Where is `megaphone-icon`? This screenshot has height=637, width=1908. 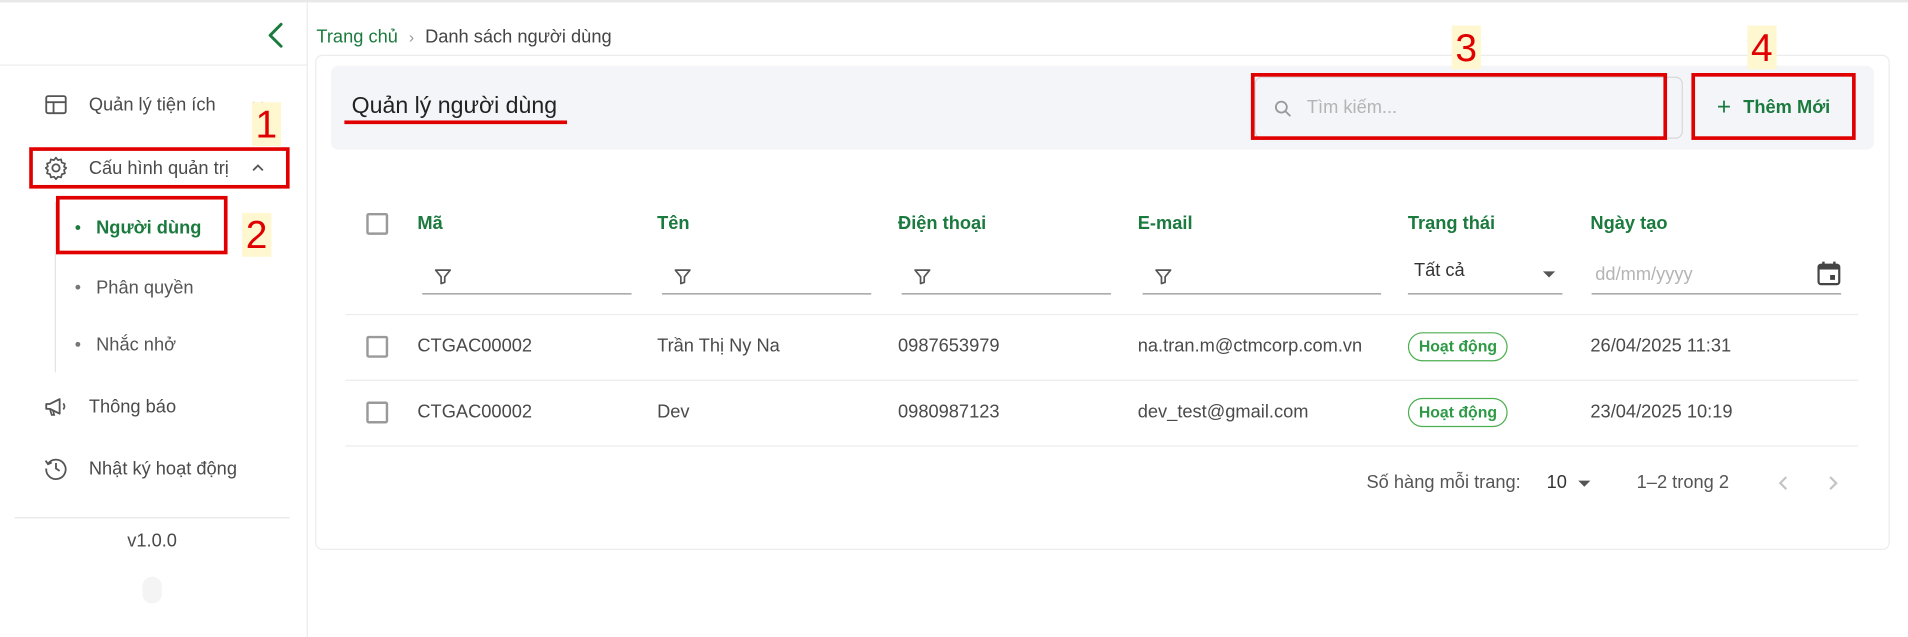 megaphone-icon is located at coordinates (56, 406).